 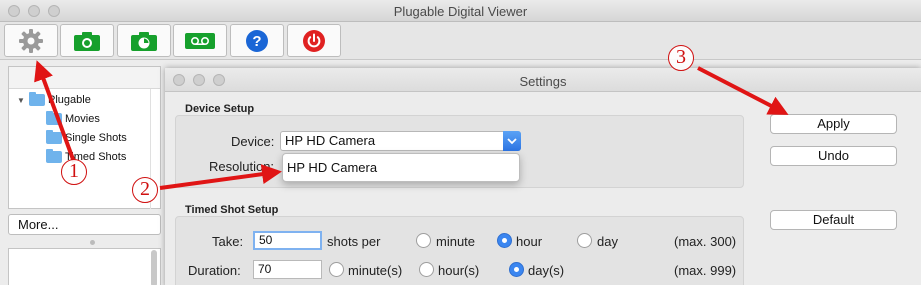 I want to click on power-icon, so click(x=314, y=40).